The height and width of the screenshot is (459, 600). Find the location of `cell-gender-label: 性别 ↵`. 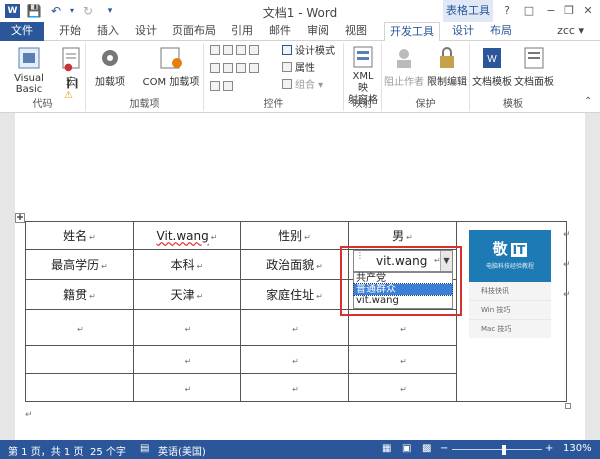

cell-gender-label: 性别 ↵ is located at coordinates (294, 235).